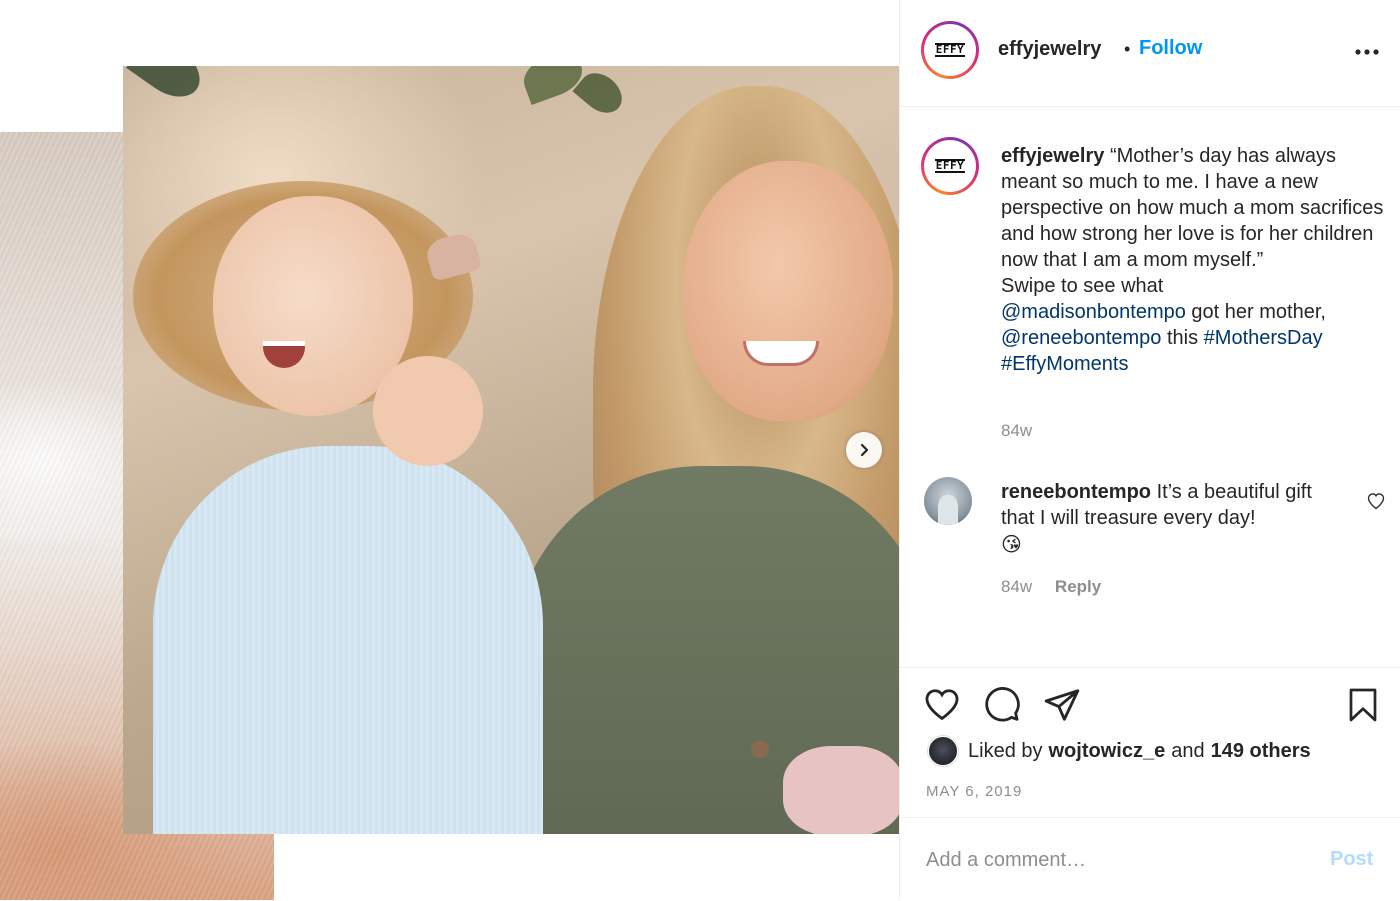 The height and width of the screenshot is (901, 1400). What do you see at coordinates (1367, 52) in the screenshot?
I see `more-horizontal-icon` at bounding box center [1367, 52].